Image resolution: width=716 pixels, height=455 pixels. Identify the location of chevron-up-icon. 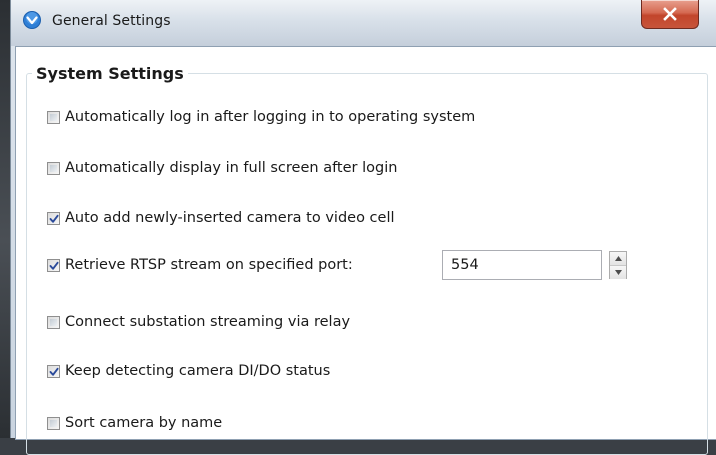
(618, 258).